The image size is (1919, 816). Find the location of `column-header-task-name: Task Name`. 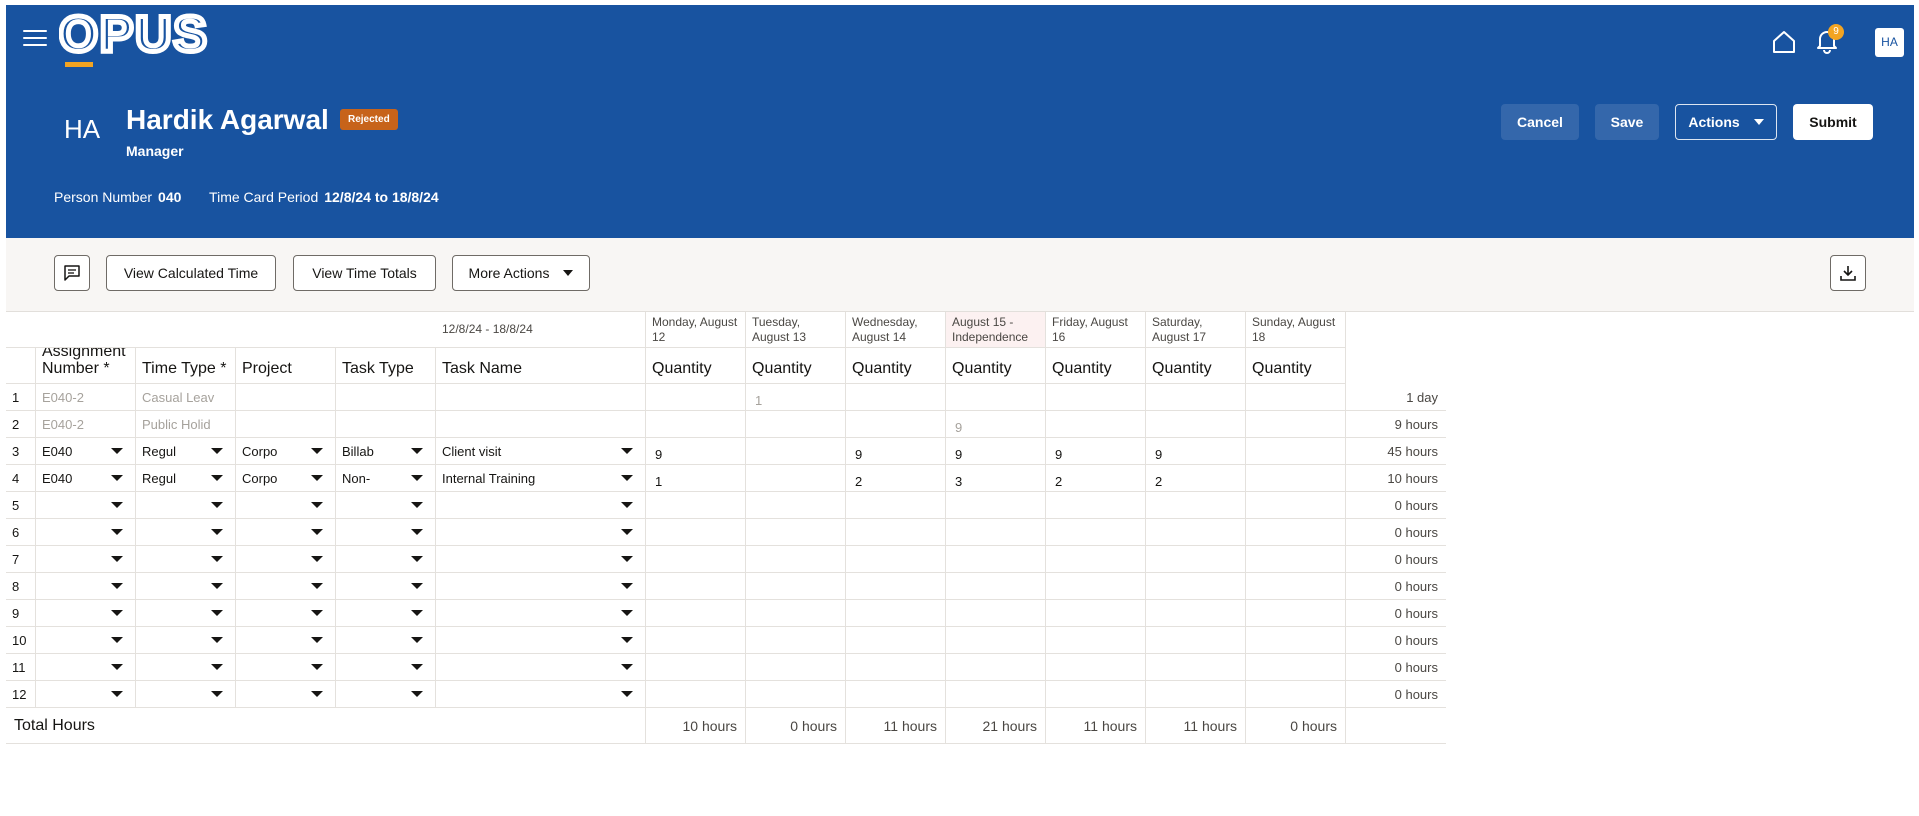

column-header-task-name: Task Name is located at coordinates (541, 366).